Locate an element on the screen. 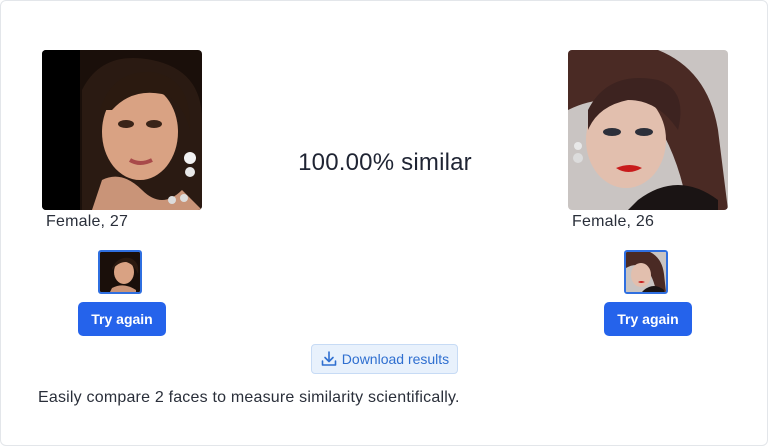 The height and width of the screenshot is (446, 768). try-again-left-button: Try again is located at coordinates (122, 319).